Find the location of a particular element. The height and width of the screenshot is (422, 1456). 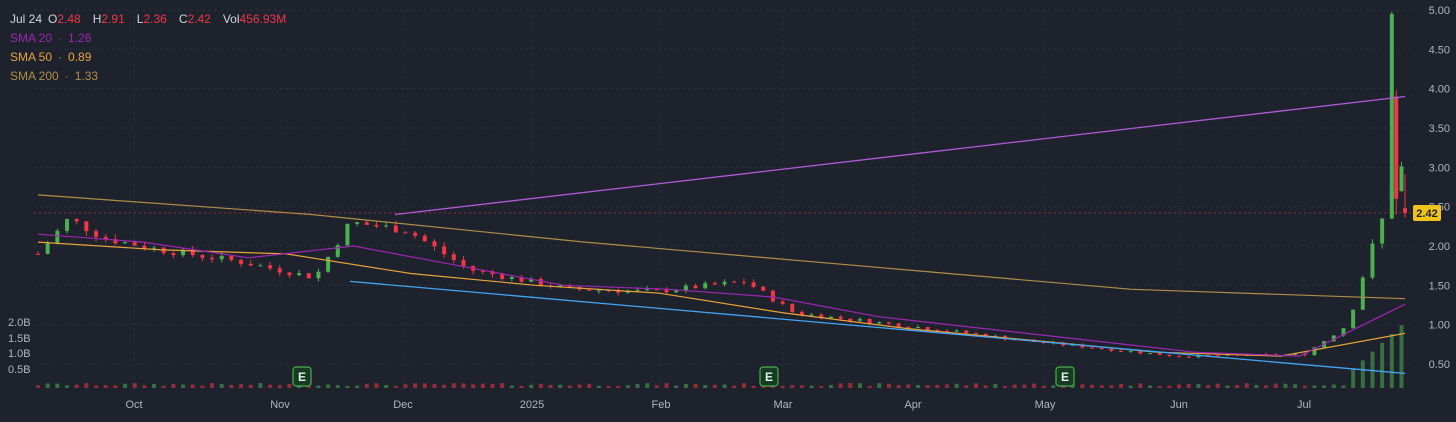

x-tick-label: Oct is located at coordinates (133, 405).